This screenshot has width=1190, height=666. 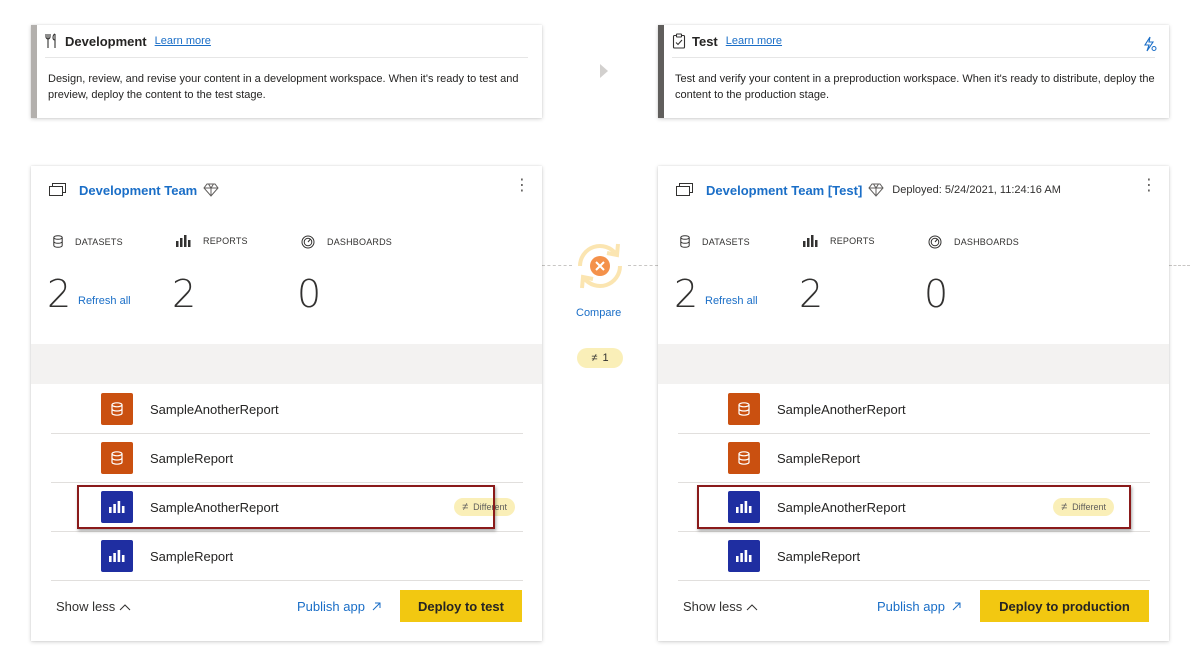 I want to click on deploy-to-production-button: Deploy to production, so click(x=1064, y=606).